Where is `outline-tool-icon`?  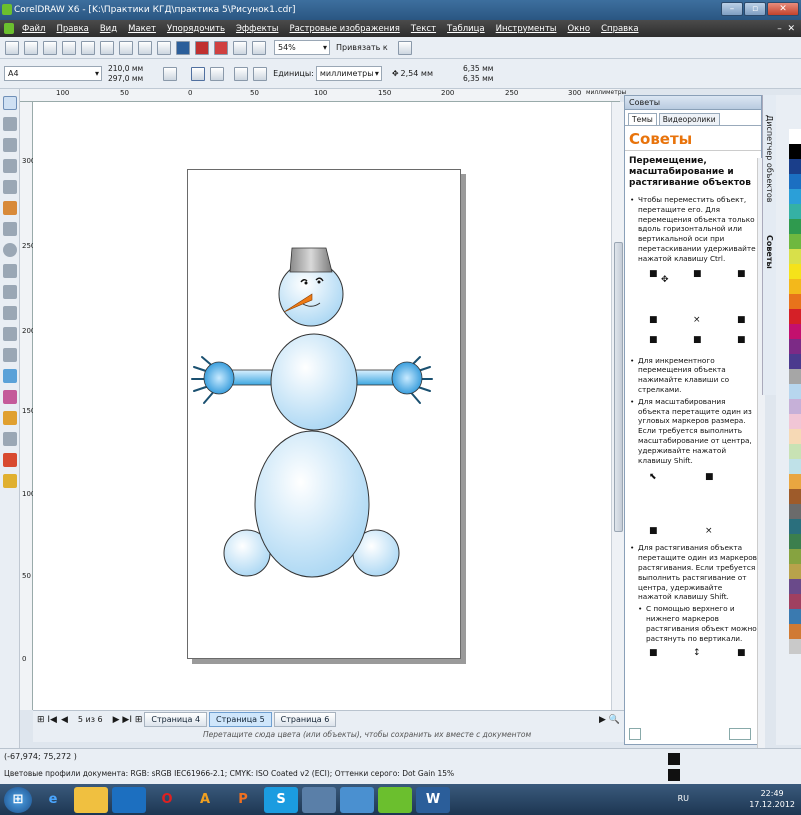
outline-tool-icon is located at coordinates (9, 439).